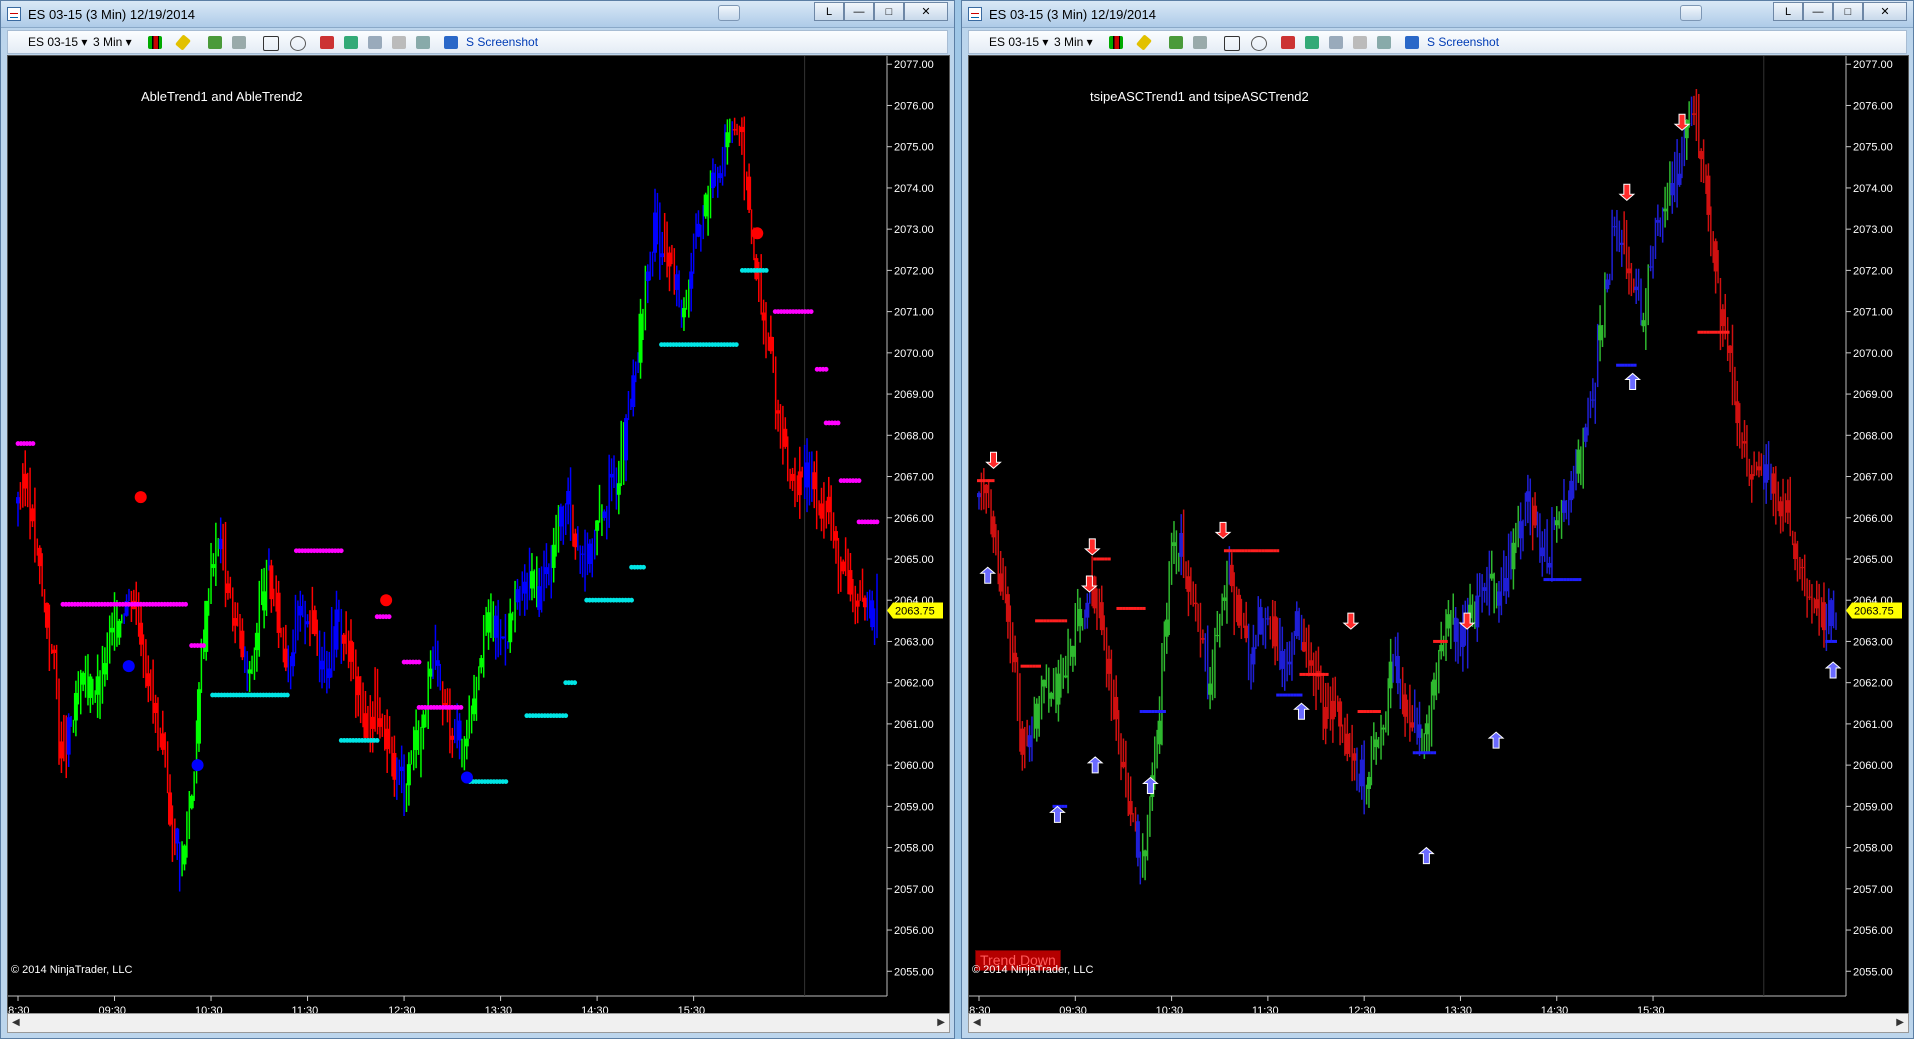 The width and height of the screenshot is (1914, 1039). Describe the element at coordinates (108, 42) in the screenshot. I see `interval-label: 3 Min` at that location.